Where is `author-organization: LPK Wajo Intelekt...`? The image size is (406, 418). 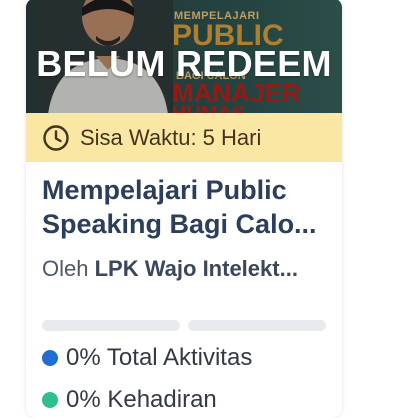 author-organization: LPK Wajo Intelekt... is located at coordinates (196, 268).